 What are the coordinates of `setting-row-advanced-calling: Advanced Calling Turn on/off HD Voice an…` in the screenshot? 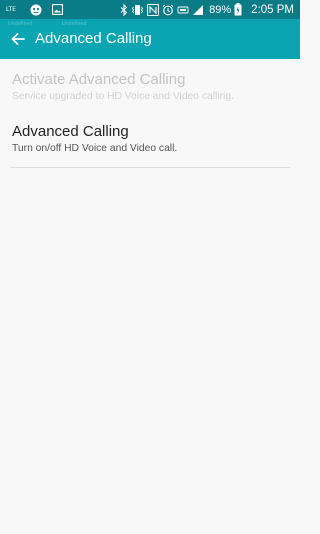 It's located at (150, 141).